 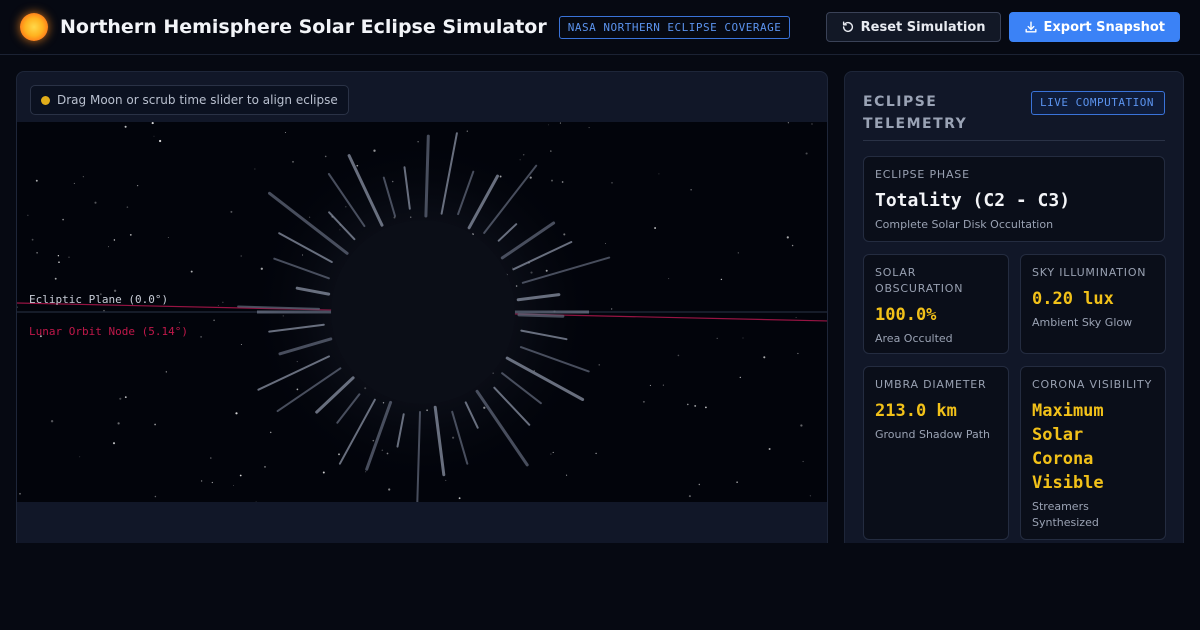 What do you see at coordinates (1098, 103) in the screenshot?
I see `live-computation-badge: LIVE COMPUTATION` at bounding box center [1098, 103].